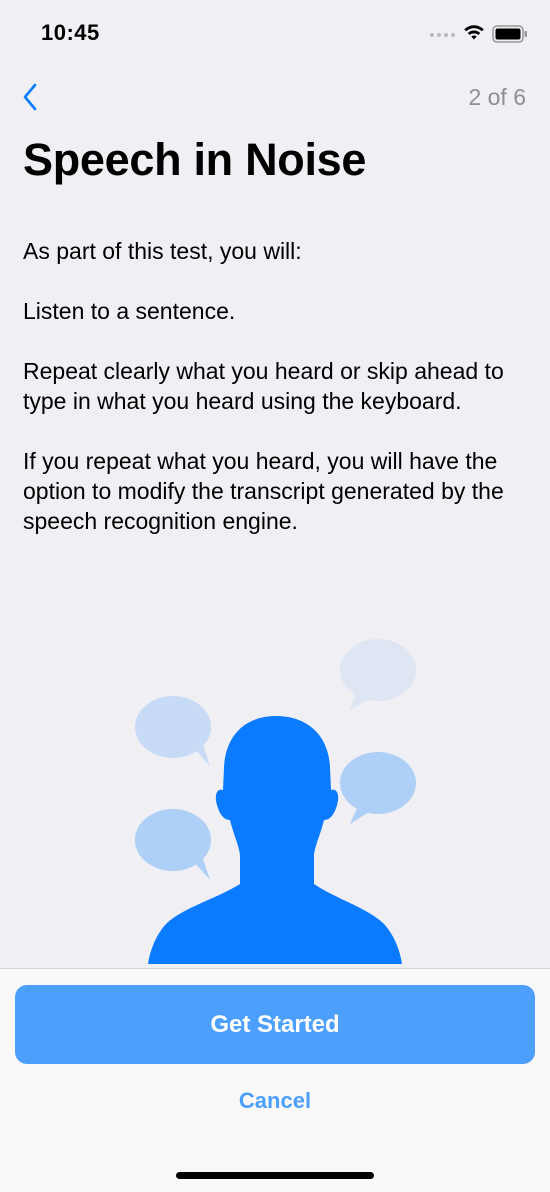 Image resolution: width=550 pixels, height=1192 pixels. Describe the element at coordinates (275, 98) in the screenshot. I see `navigation-bar: 2 of 6` at that location.